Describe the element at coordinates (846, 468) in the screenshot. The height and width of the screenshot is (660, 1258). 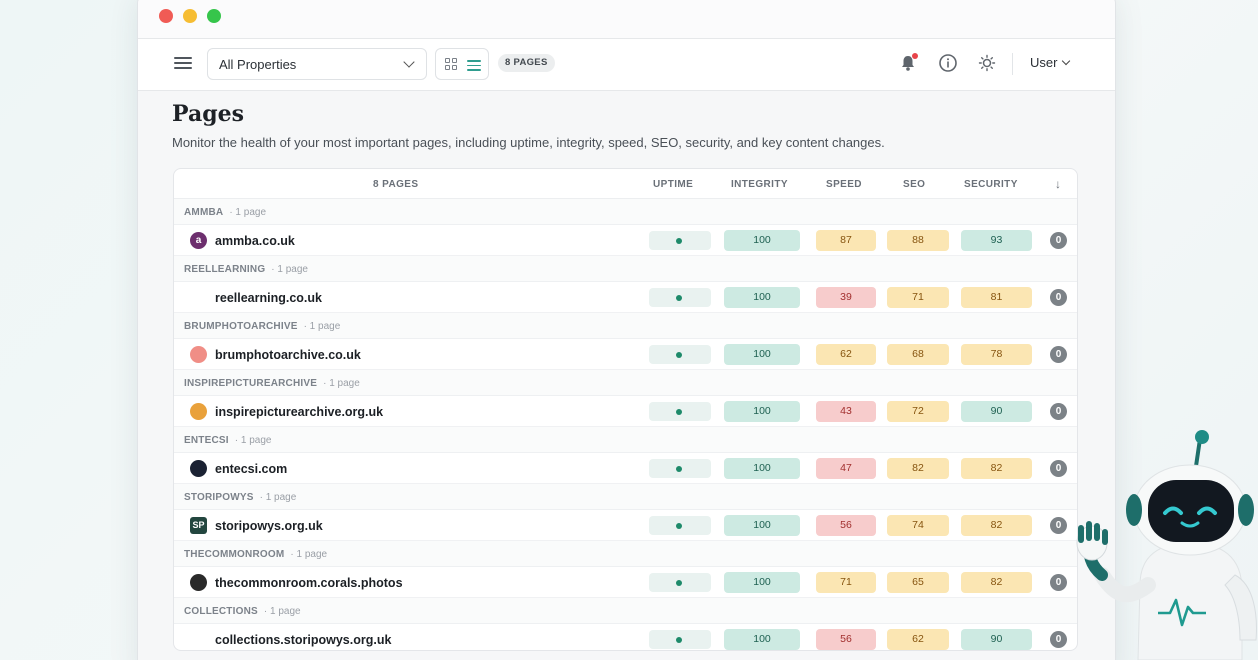
I see `speed-score: 47` at that location.